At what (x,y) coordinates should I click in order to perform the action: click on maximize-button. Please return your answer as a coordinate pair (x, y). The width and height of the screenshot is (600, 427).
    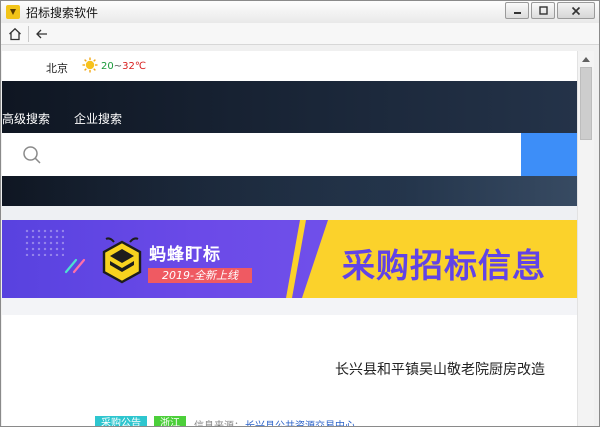
    Looking at the image, I should click on (543, 10).